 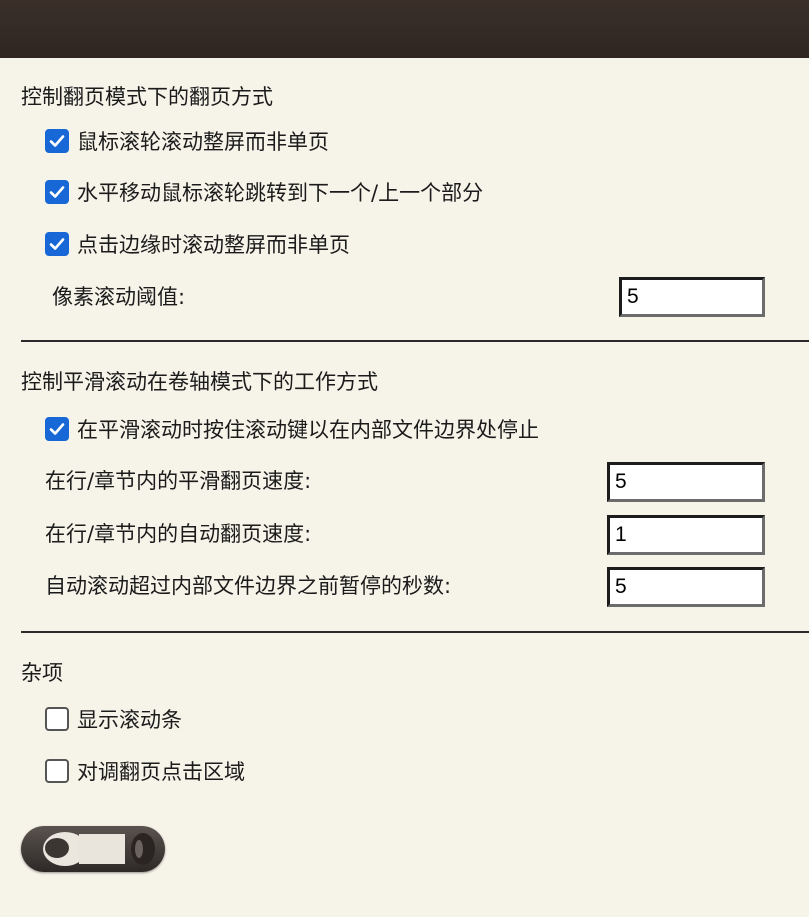 I want to click on checkbox-edge-click-full-screen, so click(x=57, y=244).